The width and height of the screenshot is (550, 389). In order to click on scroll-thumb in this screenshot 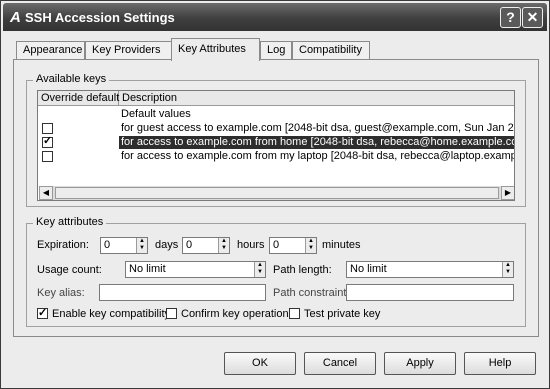, I will do `click(277, 193)`.